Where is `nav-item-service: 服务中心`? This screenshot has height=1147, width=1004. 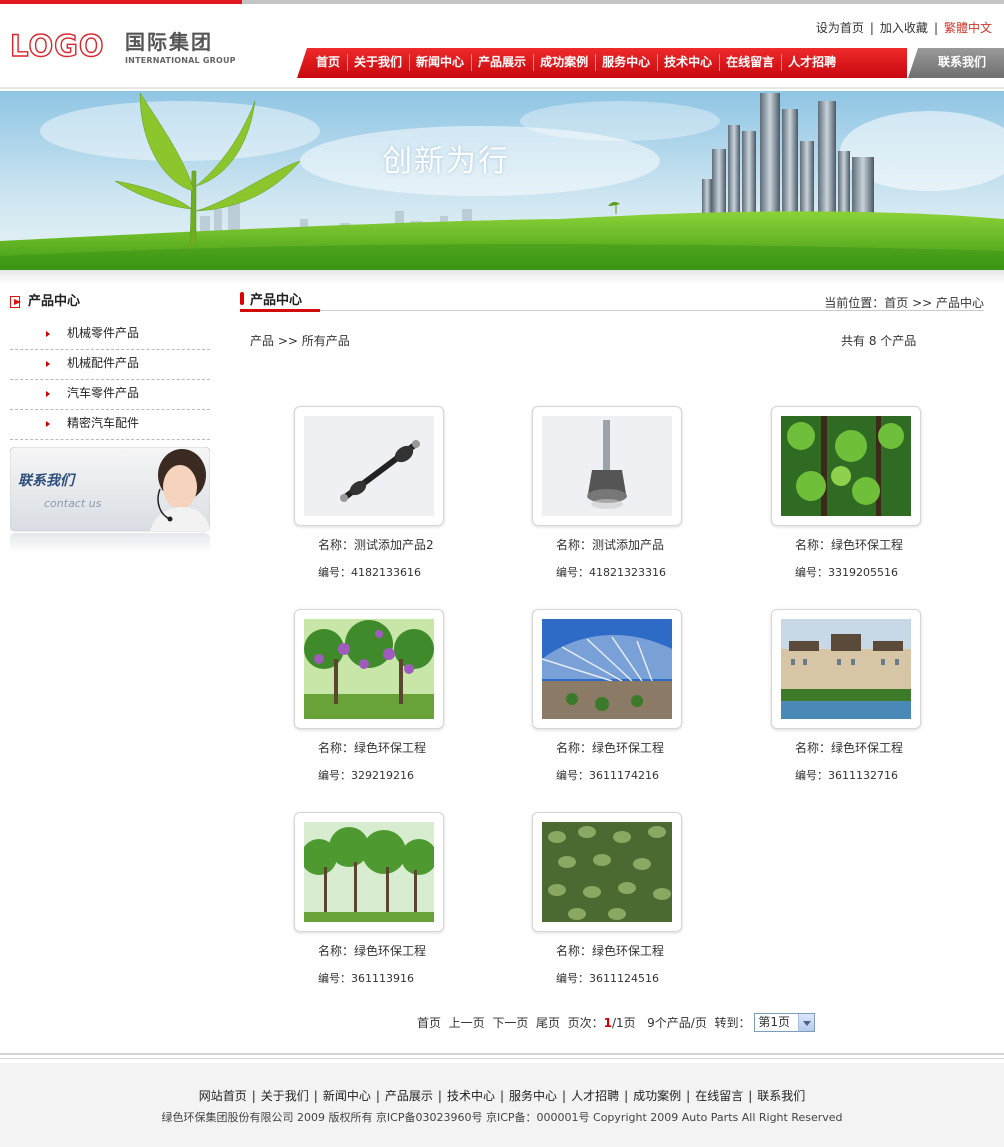
nav-item-service: 服务中心 is located at coordinates (626, 63).